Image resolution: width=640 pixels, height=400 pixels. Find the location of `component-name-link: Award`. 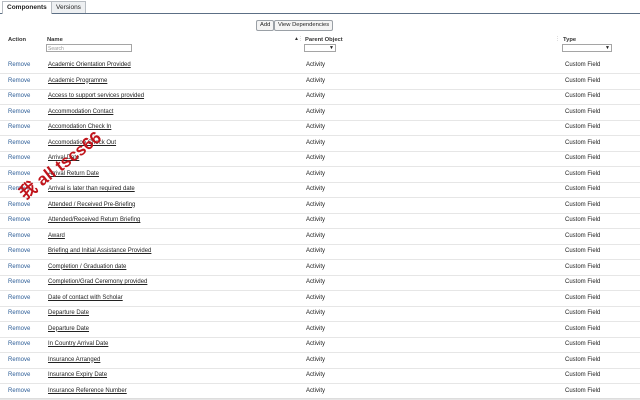

component-name-link: Award is located at coordinates (56, 236).